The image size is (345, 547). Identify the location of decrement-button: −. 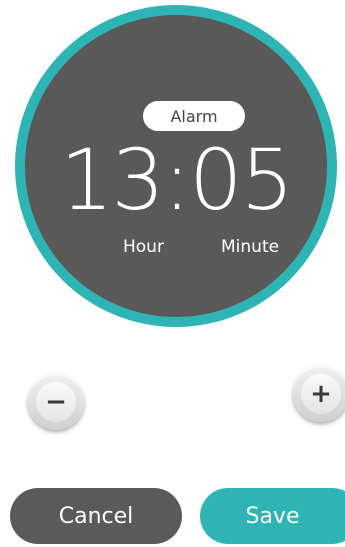
(56, 402).